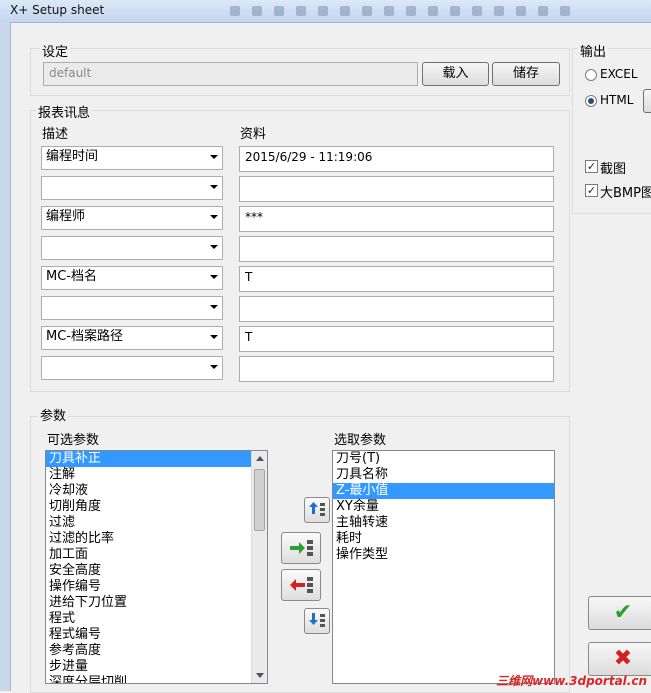 The width and height of the screenshot is (651, 693). Describe the element at coordinates (396, 339) in the screenshot. I see `data-field-7: T` at that location.